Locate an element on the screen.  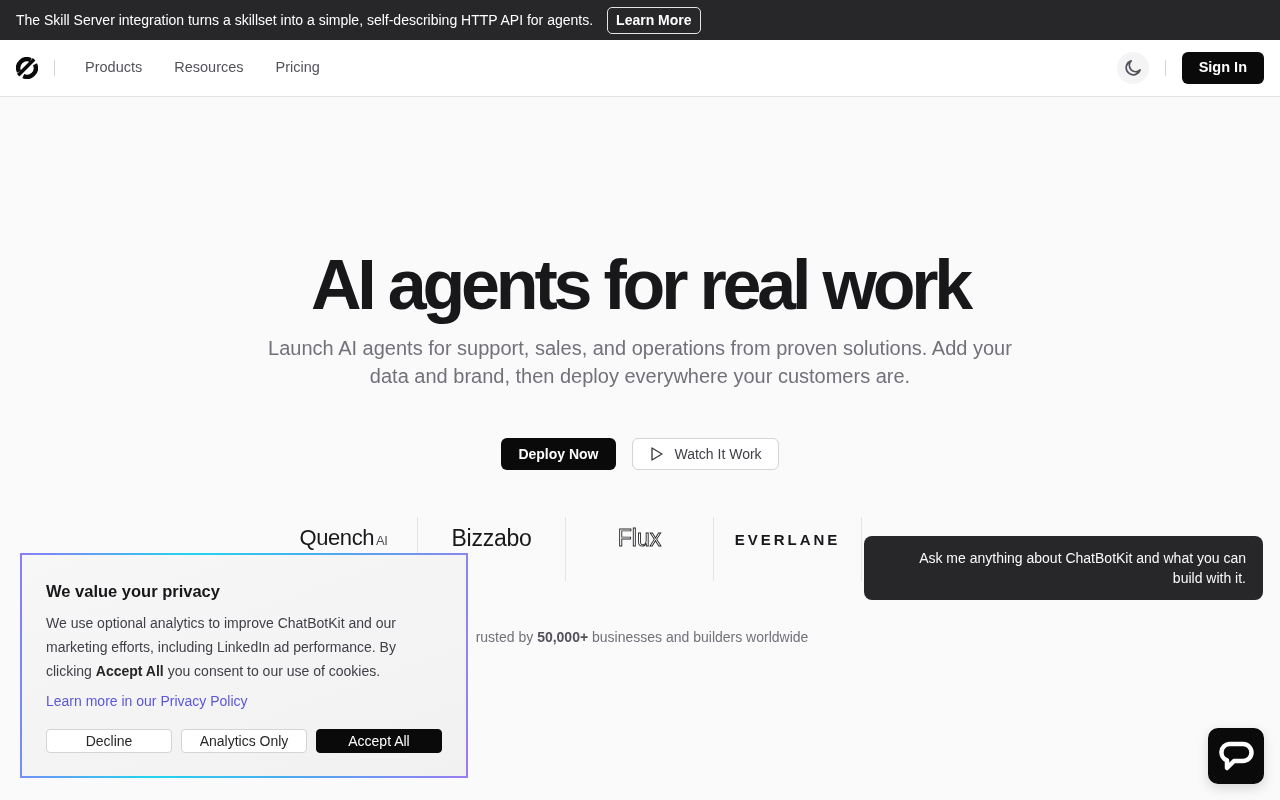
secondary-button: Analytics Only is located at coordinates (244, 741).